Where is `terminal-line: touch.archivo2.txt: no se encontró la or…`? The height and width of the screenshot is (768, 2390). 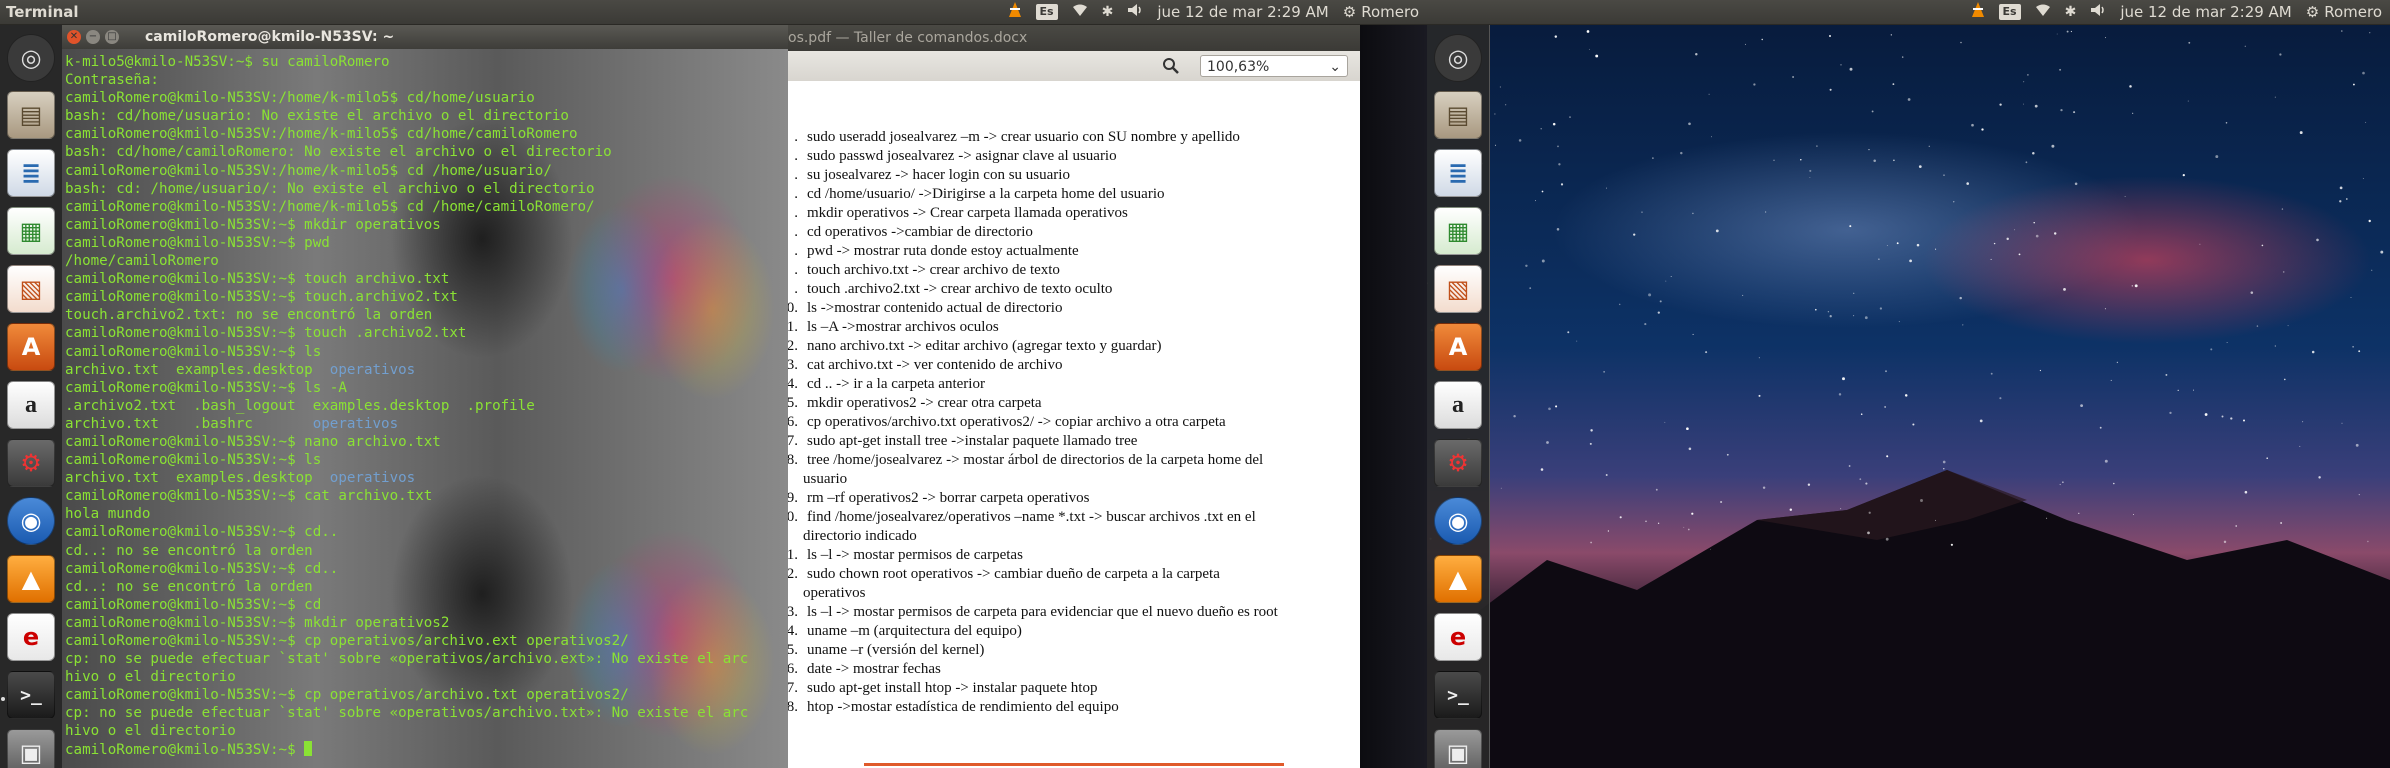
terminal-line: touch.archivo2.txt: no se encontró la or… is located at coordinates (249, 315).